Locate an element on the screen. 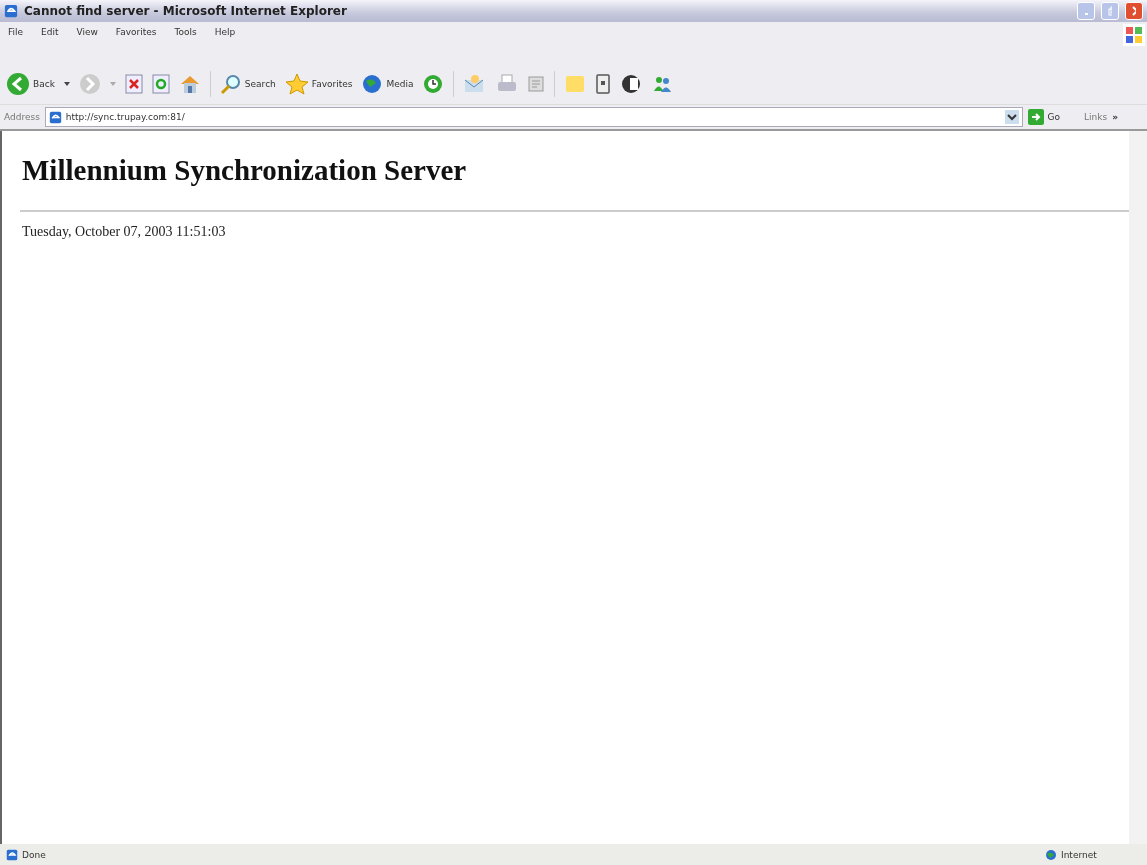 This screenshot has width=1147, height=865. document-icon is located at coordinates (631, 84).